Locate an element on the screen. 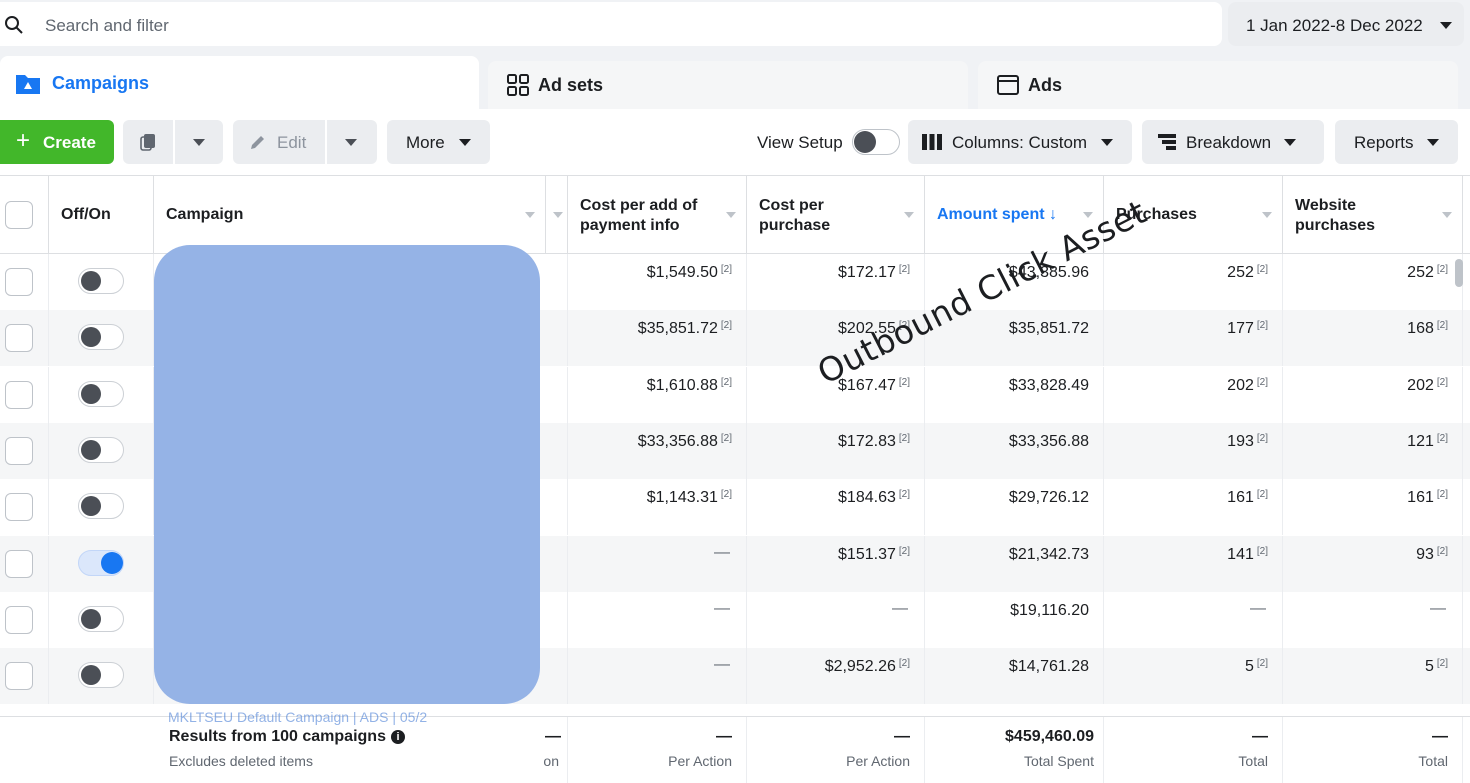 The height and width of the screenshot is (783, 1470). header-campaign: Campaign is located at coordinates (350, 215).